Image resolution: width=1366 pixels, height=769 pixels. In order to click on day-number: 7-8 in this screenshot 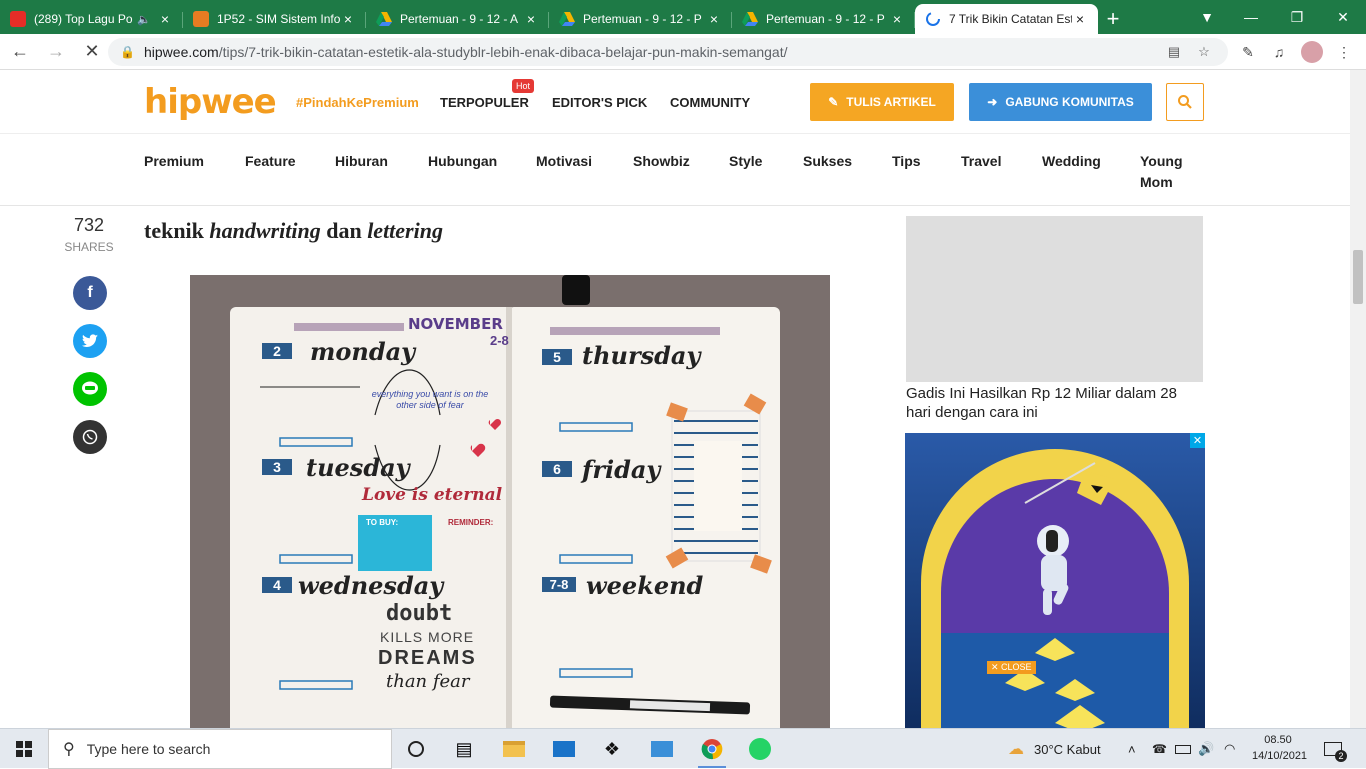, I will do `click(559, 584)`.